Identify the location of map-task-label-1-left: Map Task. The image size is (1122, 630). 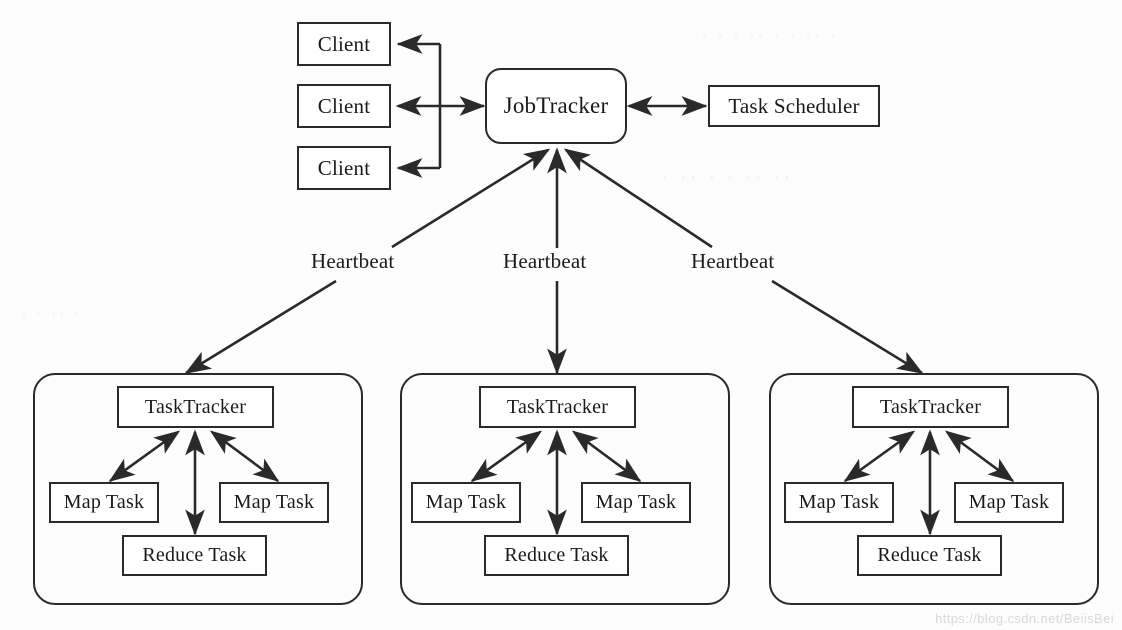
(104, 502).